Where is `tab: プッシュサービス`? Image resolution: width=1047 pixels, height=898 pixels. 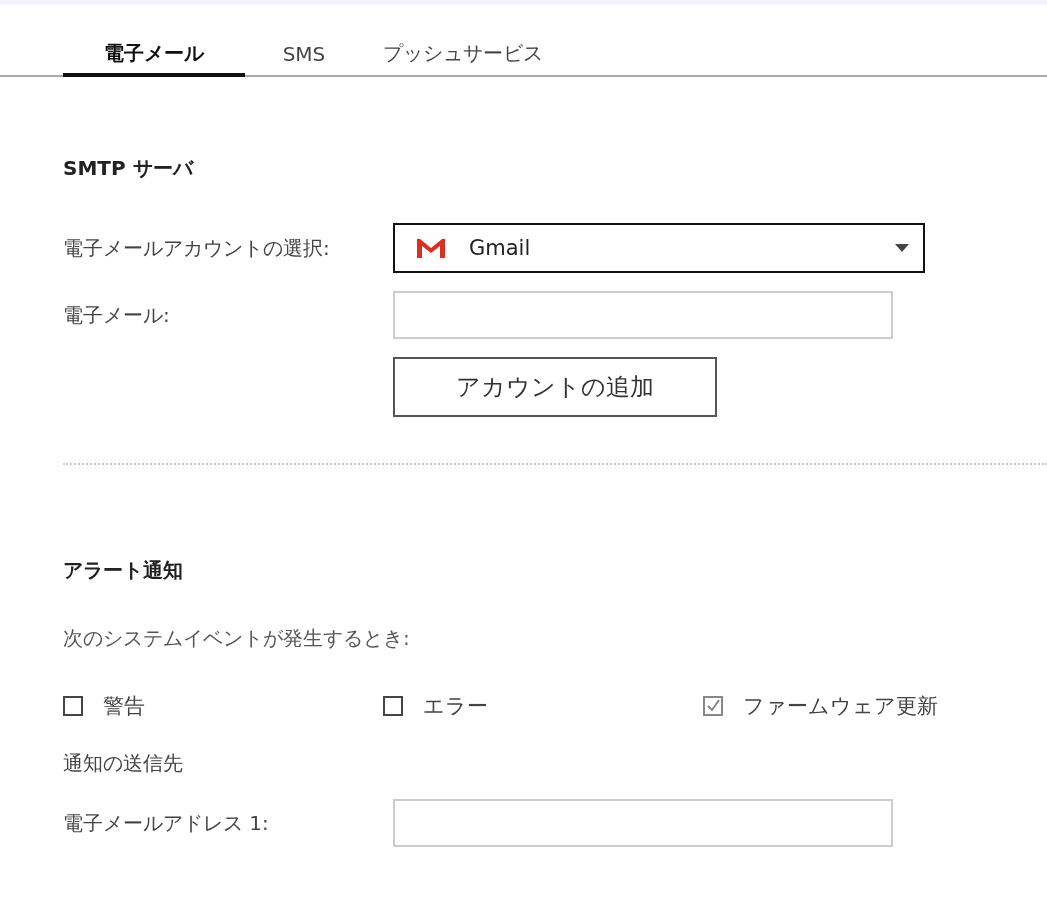
tab: プッシュサービス is located at coordinates (463, 58).